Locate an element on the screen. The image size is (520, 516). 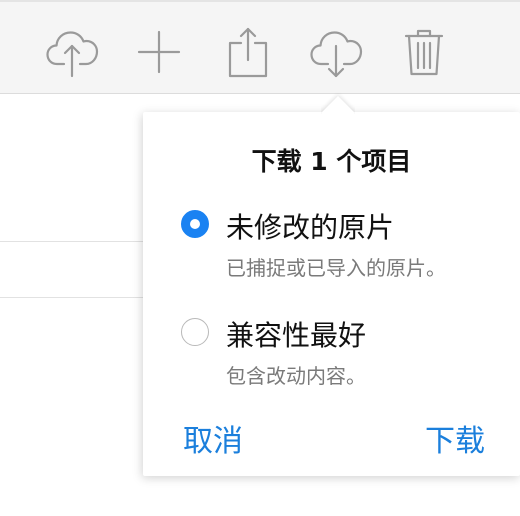
option-label: 未修改的原片 is located at coordinates (310, 227).